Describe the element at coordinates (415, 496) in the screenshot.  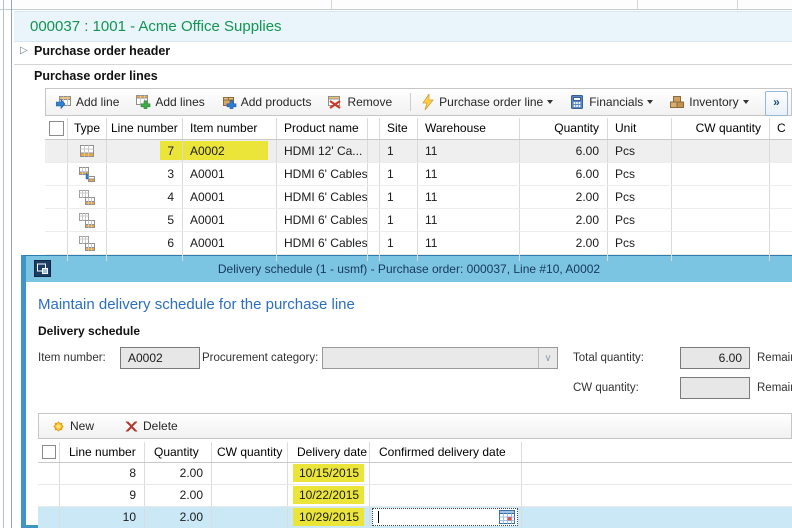
I see `table-row: 9 2.00 10/22/2015` at that location.